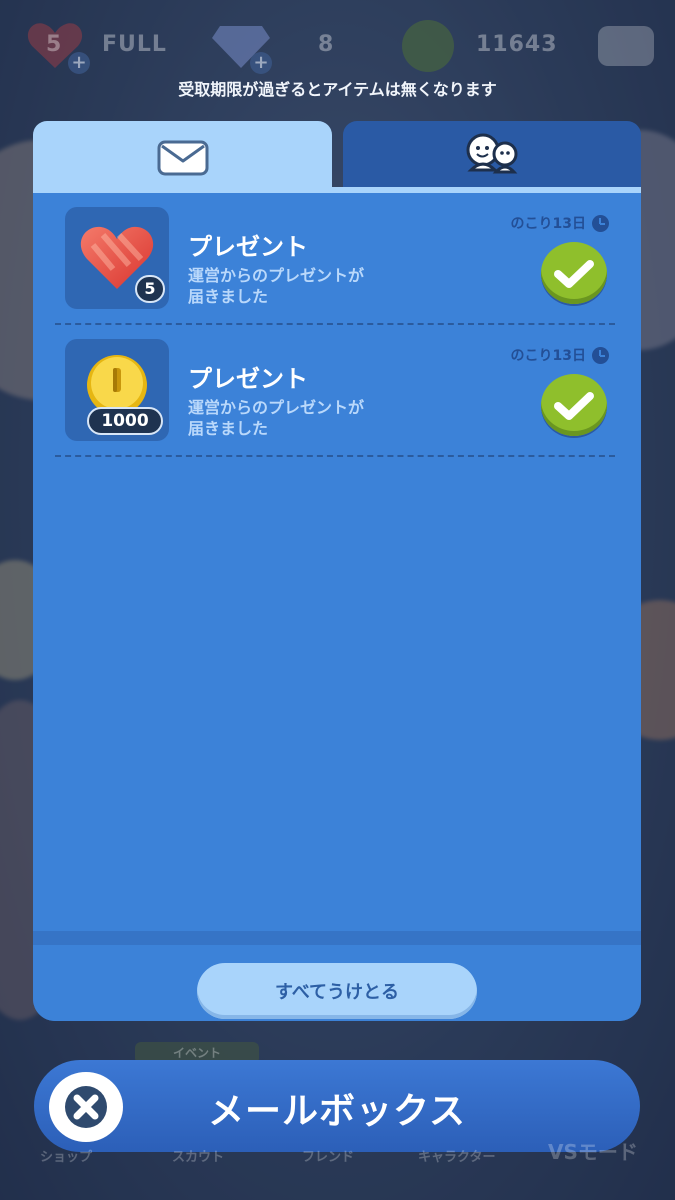 Image resolution: width=675 pixels, height=1200 pixels. What do you see at coordinates (261, 63) in the screenshot?
I see `add-gems-button: +` at bounding box center [261, 63].